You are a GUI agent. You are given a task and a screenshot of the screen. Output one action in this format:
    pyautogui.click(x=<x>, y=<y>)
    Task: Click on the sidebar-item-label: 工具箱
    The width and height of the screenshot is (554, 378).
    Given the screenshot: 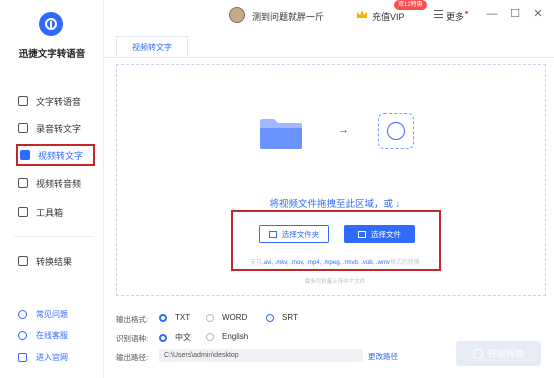 What is the action you would take?
    pyautogui.click(x=50, y=212)
    